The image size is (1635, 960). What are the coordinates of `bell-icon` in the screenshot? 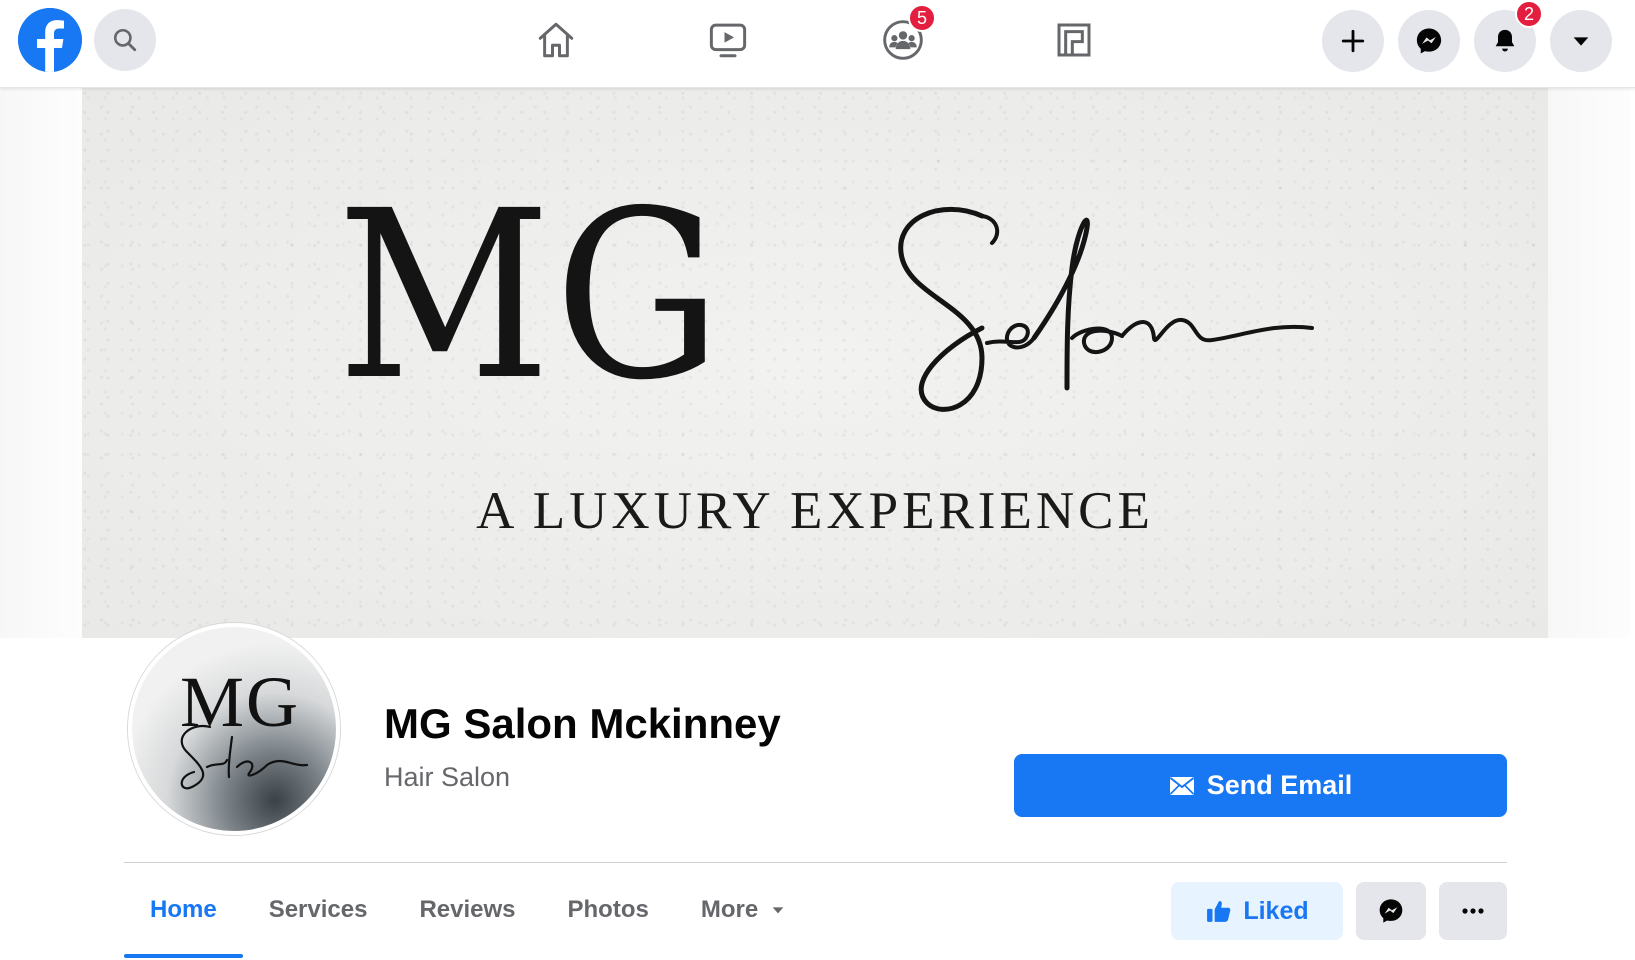 It's located at (1505, 40).